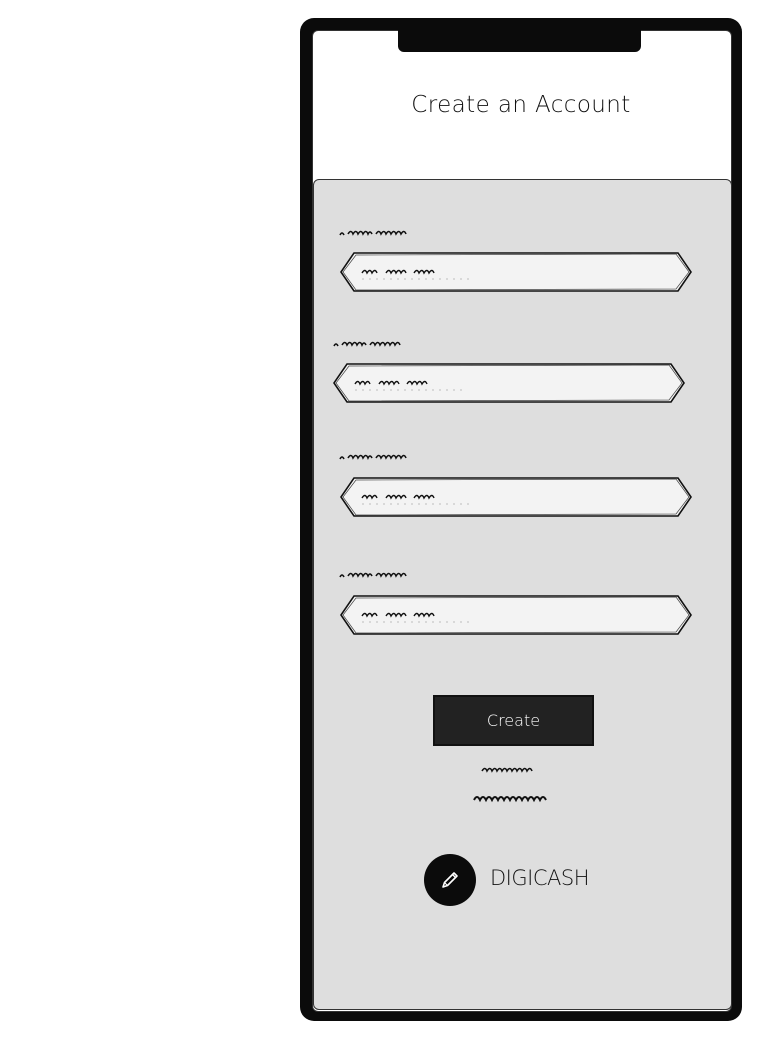 The image size is (767, 1042). I want to click on pencil-icon, so click(450, 880).